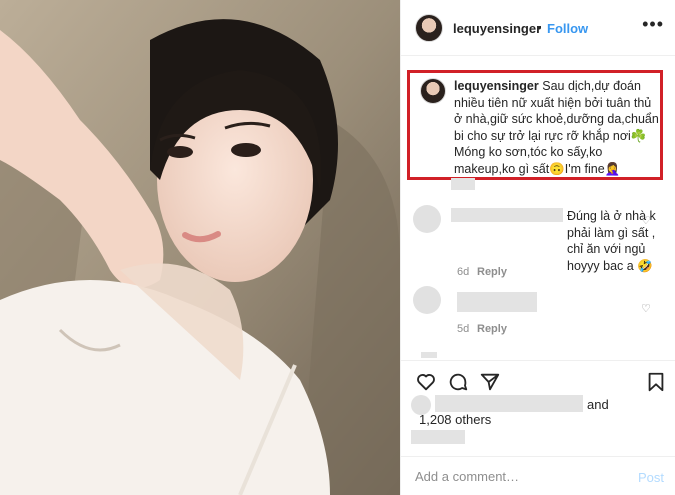 The image size is (675, 495). Describe the element at coordinates (433, 91) in the screenshot. I see `caption-avatar` at that location.